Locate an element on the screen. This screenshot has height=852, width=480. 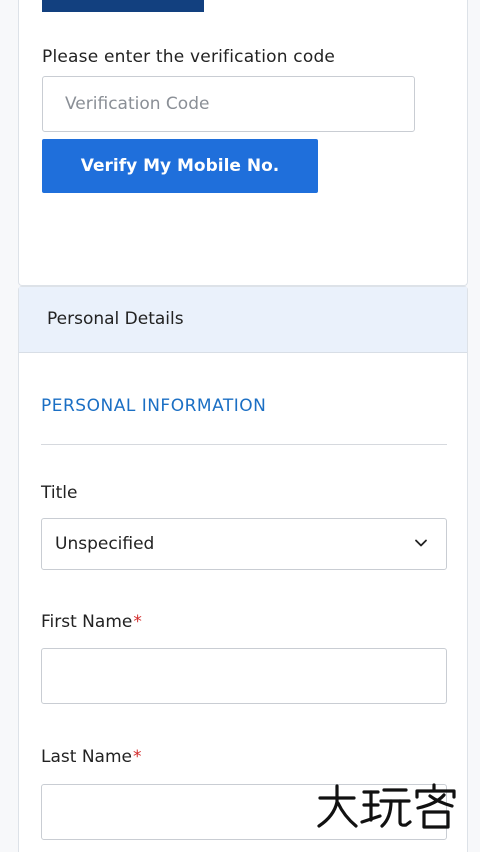
title-select-value: Unspecified is located at coordinates (105, 544).